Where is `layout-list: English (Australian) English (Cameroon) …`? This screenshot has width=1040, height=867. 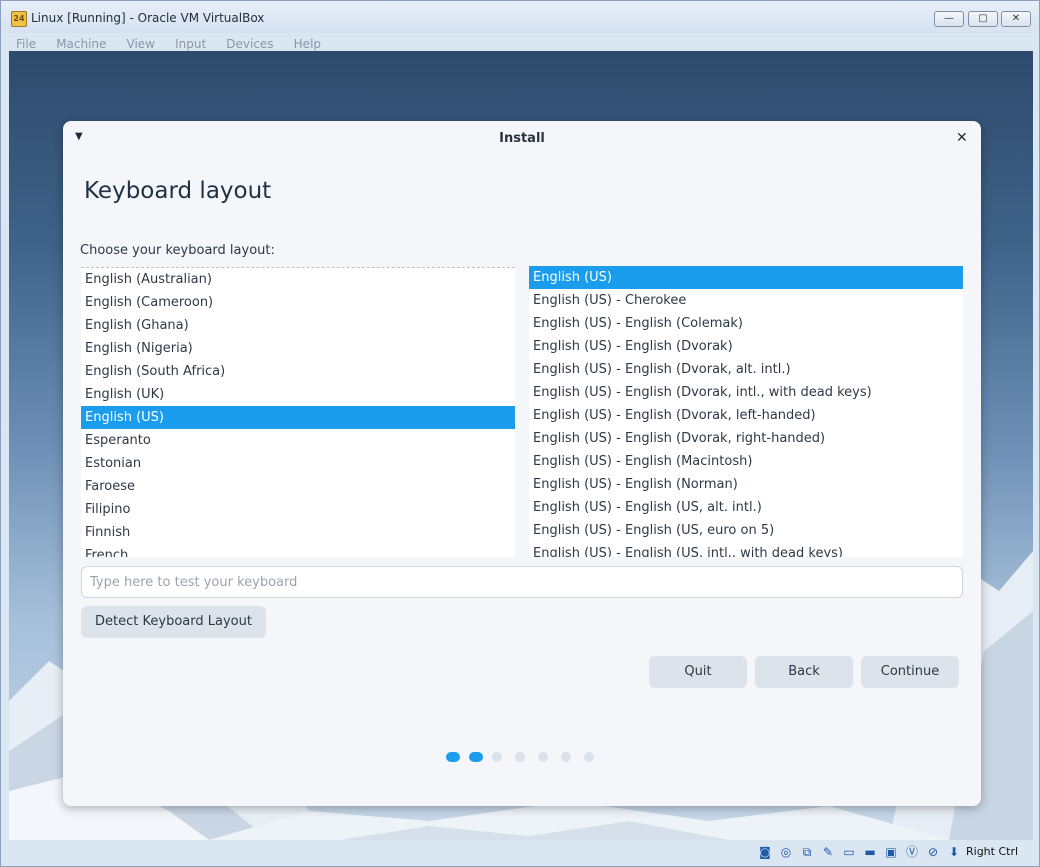 layout-list: English (Australian) English (Cameroon) … is located at coordinates (298, 412).